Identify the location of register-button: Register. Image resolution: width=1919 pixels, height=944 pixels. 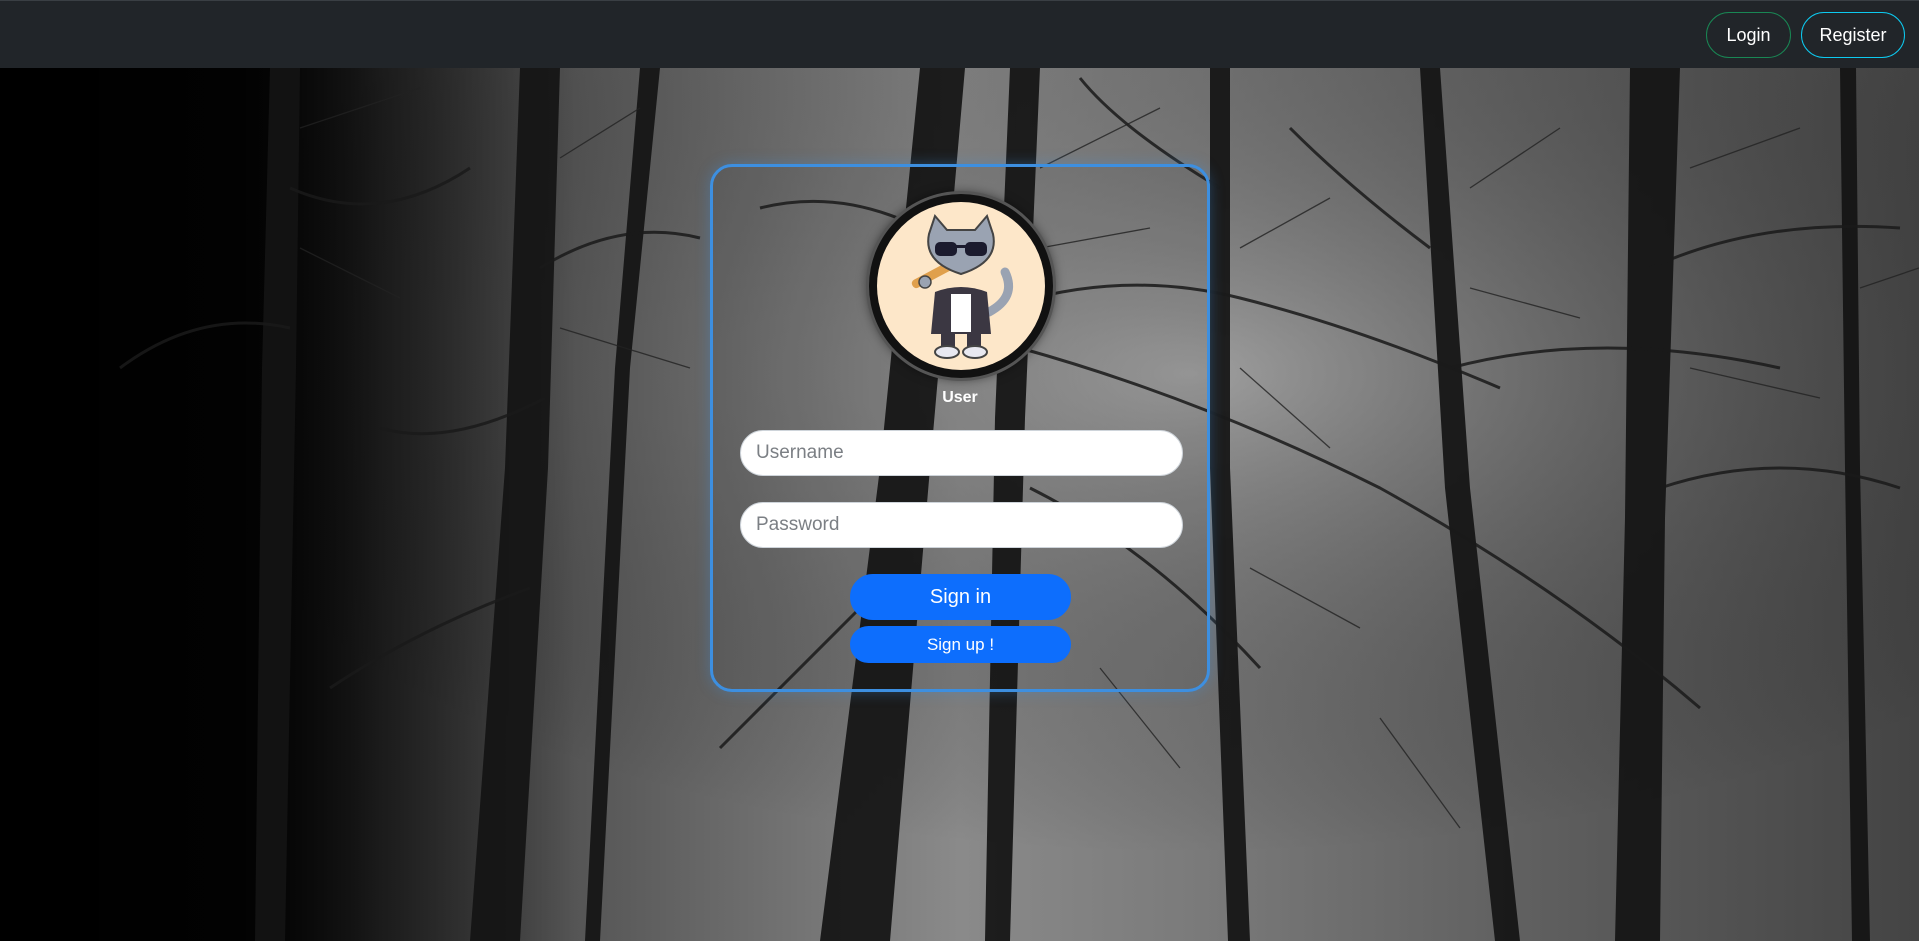
(1853, 35).